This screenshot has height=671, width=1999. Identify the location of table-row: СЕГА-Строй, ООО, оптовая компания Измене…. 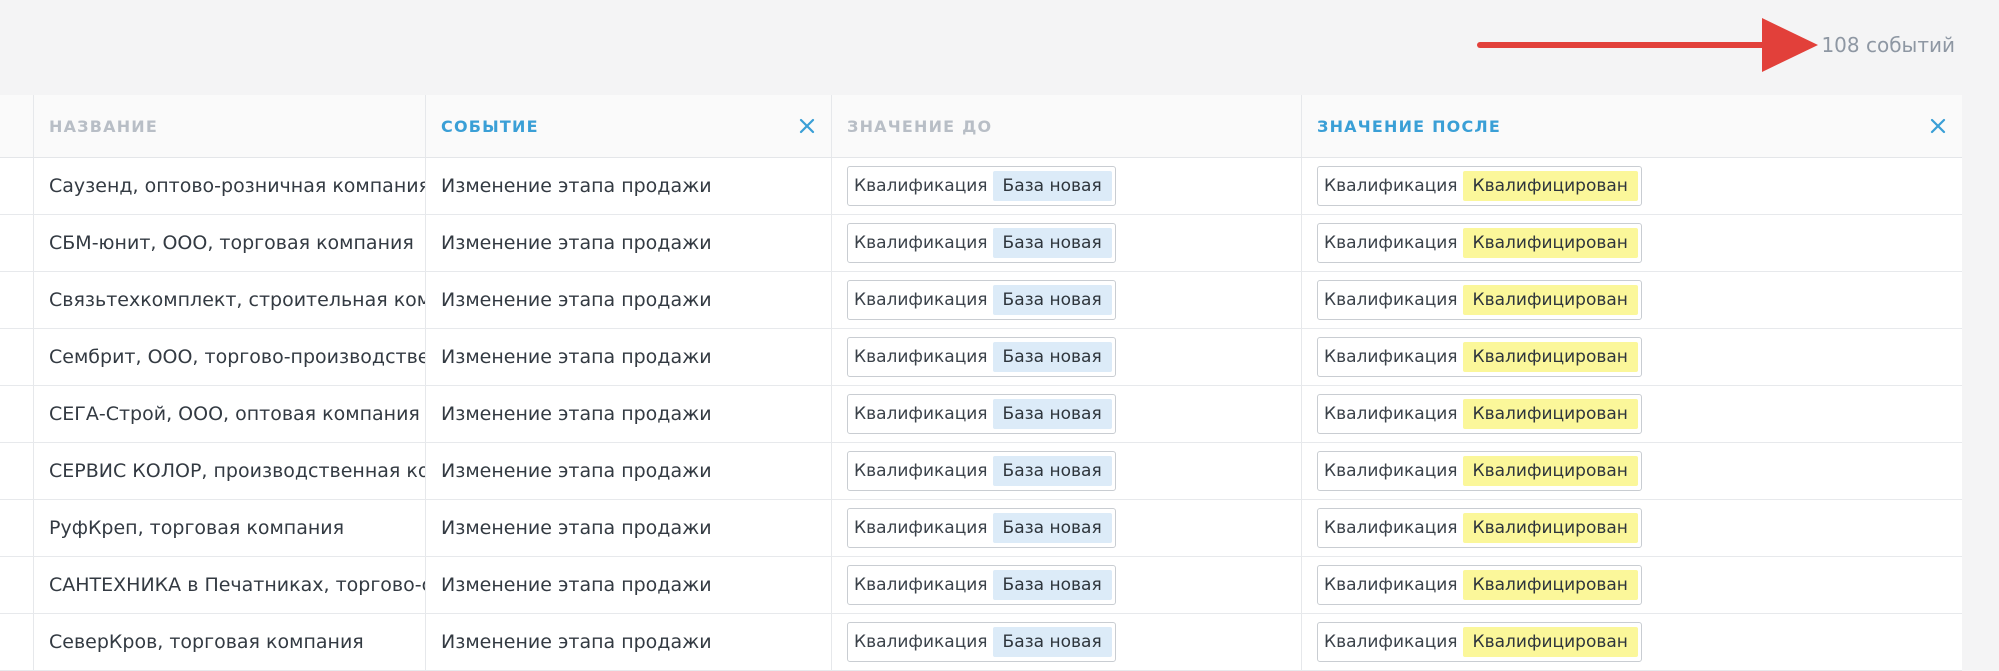
(981, 414).